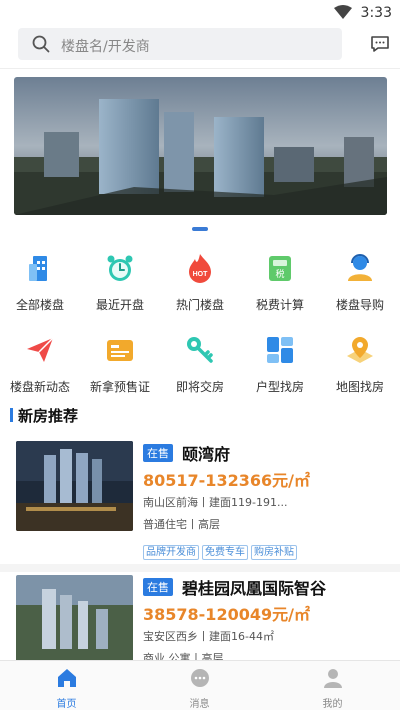 Image resolution: width=400 pixels, height=711 pixels. Describe the element at coordinates (200, 13) in the screenshot. I see `status-bar: 3:33` at that location.